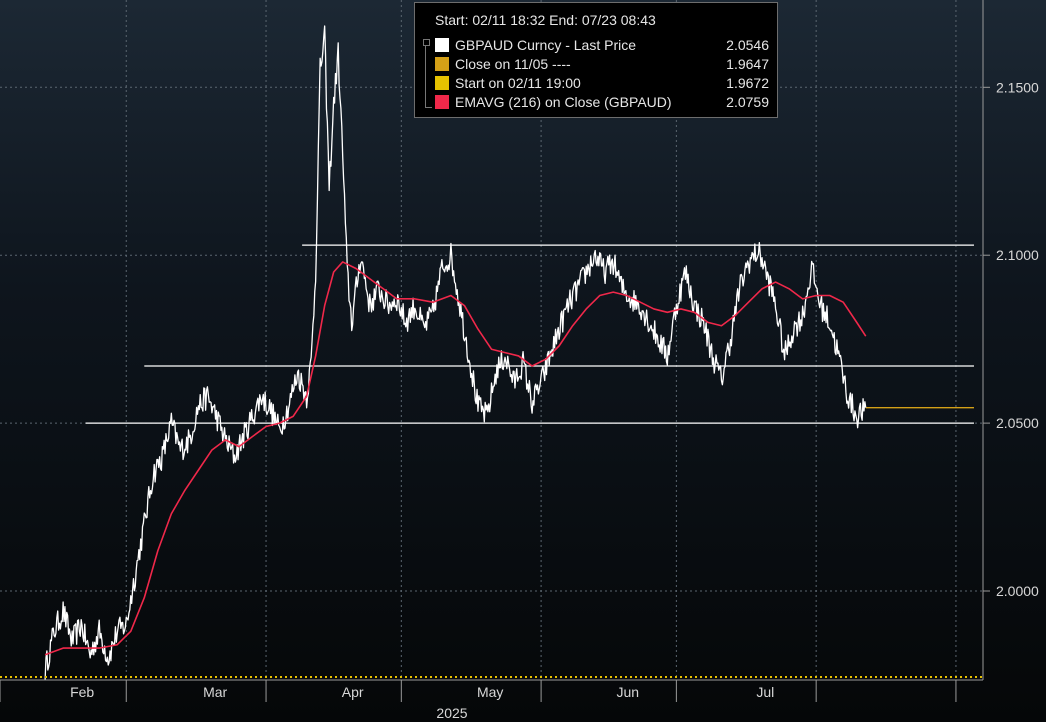 This screenshot has width=1046, height=722. What do you see at coordinates (442, 83) in the screenshot?
I see `legend-swatch-yellow` at bounding box center [442, 83].